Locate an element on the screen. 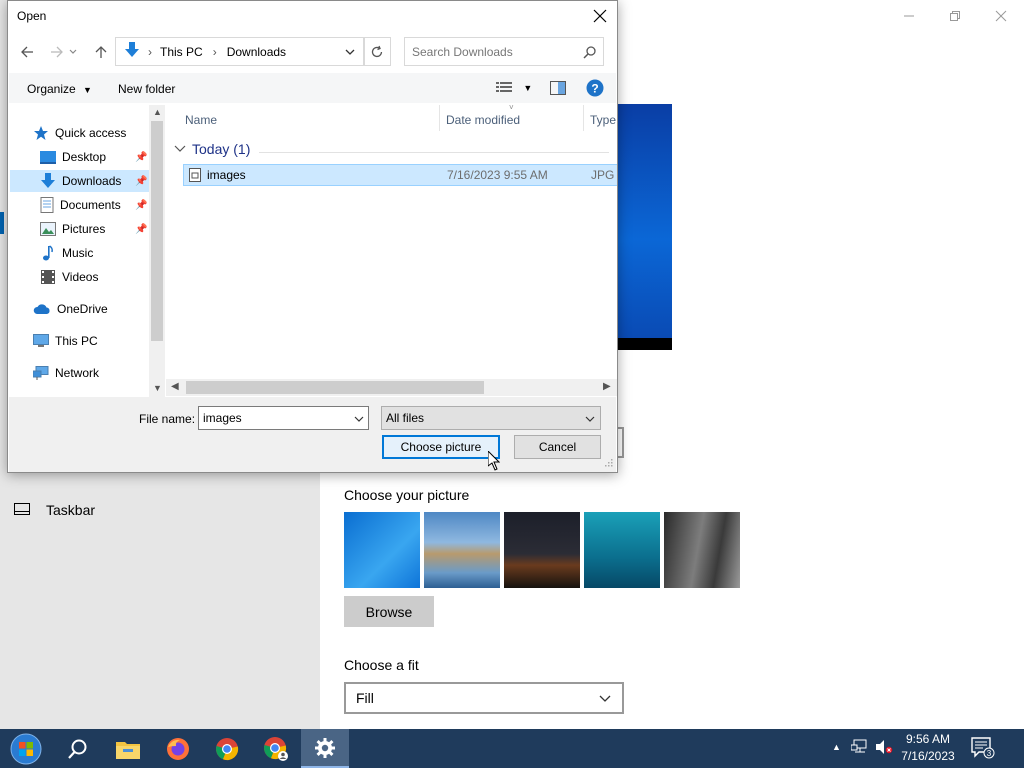  sidebar-item-onedrive: OneDrive is located at coordinates (70, 309).